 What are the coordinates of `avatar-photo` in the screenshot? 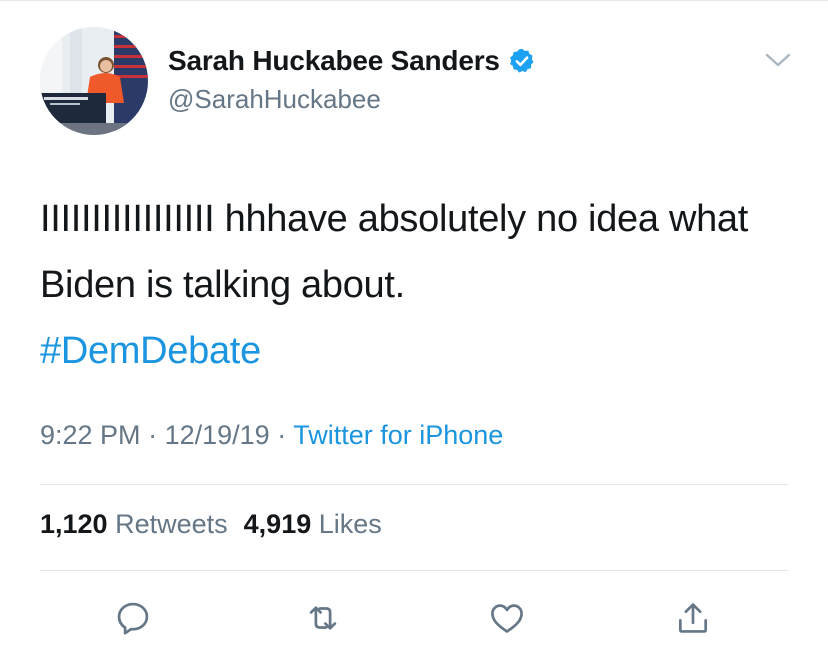 It's located at (94, 81).